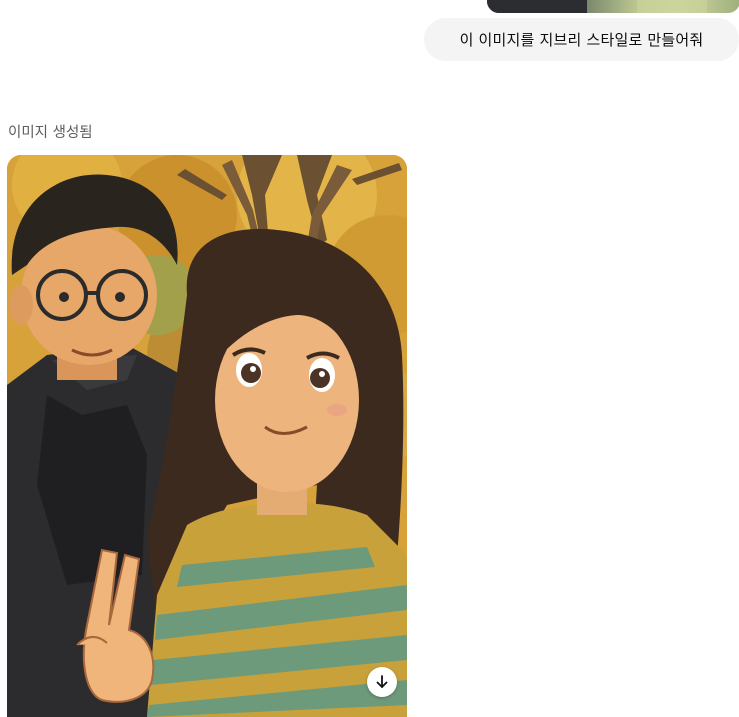 The width and height of the screenshot is (739, 717). I want to click on user-message-text: 이 이미지를 지브리 스타일로 만들어줘, so click(581, 40).